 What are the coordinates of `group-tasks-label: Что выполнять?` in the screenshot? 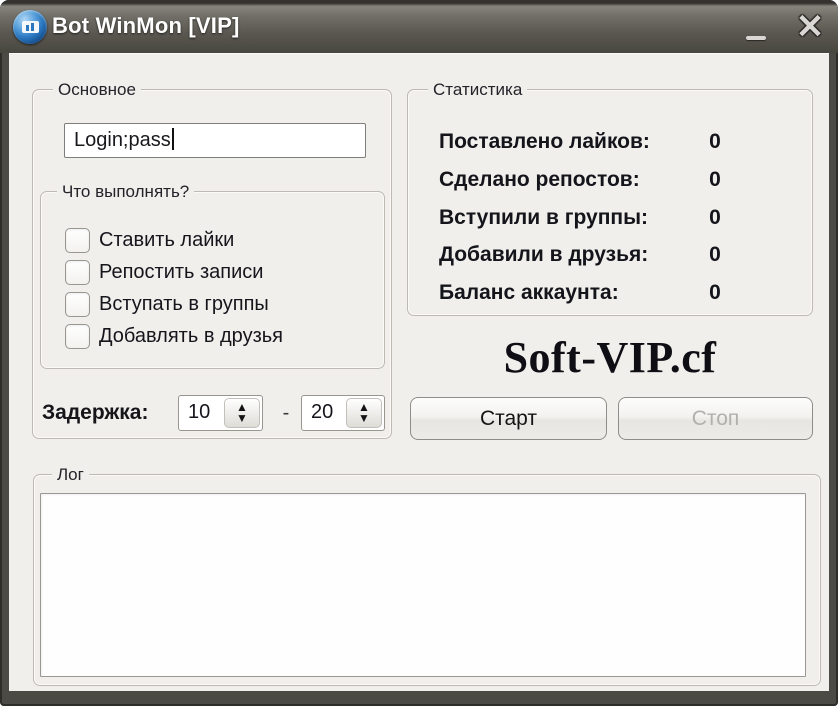 It's located at (126, 191).